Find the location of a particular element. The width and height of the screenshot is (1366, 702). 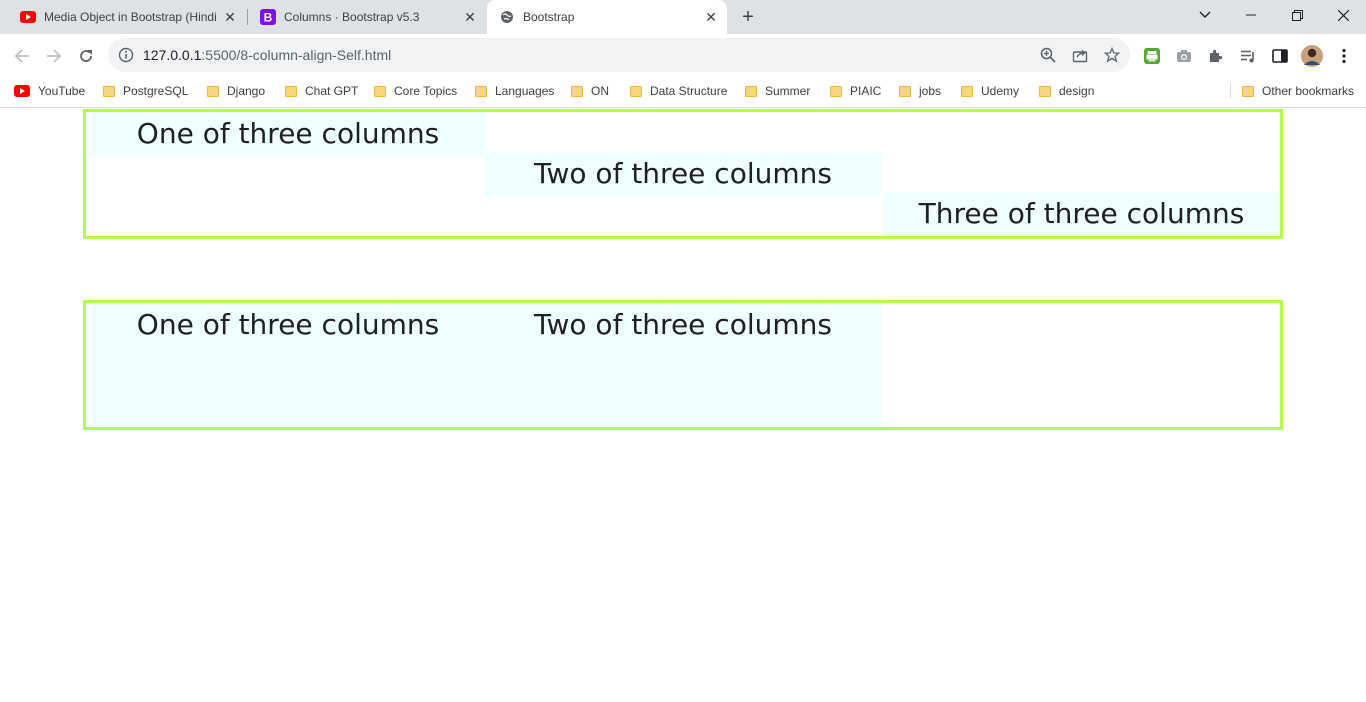

bookmark-label: Udemy is located at coordinates (1000, 91).